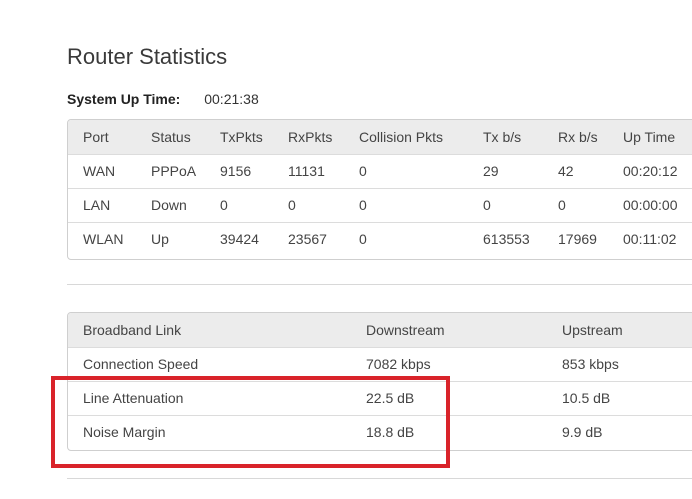 The width and height of the screenshot is (692, 499). Describe the element at coordinates (566, 171) in the screenshot. I see `table-cell: 42` at that location.